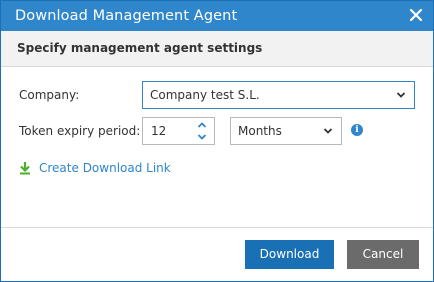 This screenshot has width=434, height=282. I want to click on settings-header: Specify management agent settings, so click(217, 49).